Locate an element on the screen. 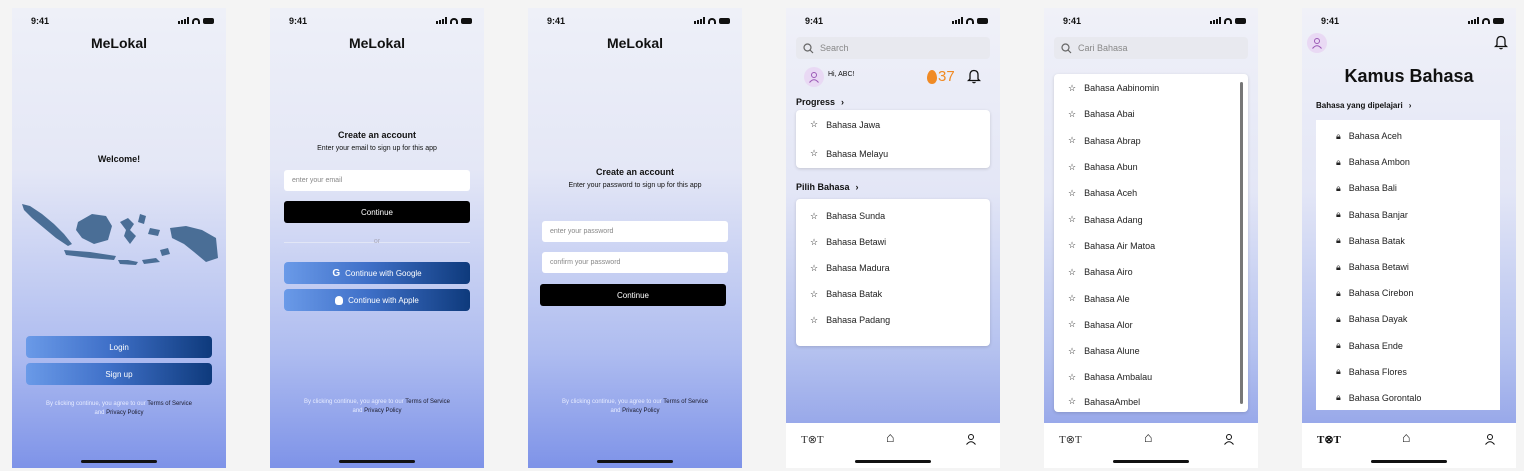 The image size is (1524, 471). list-item: ☆ Bahasa Padang is located at coordinates (893, 320).